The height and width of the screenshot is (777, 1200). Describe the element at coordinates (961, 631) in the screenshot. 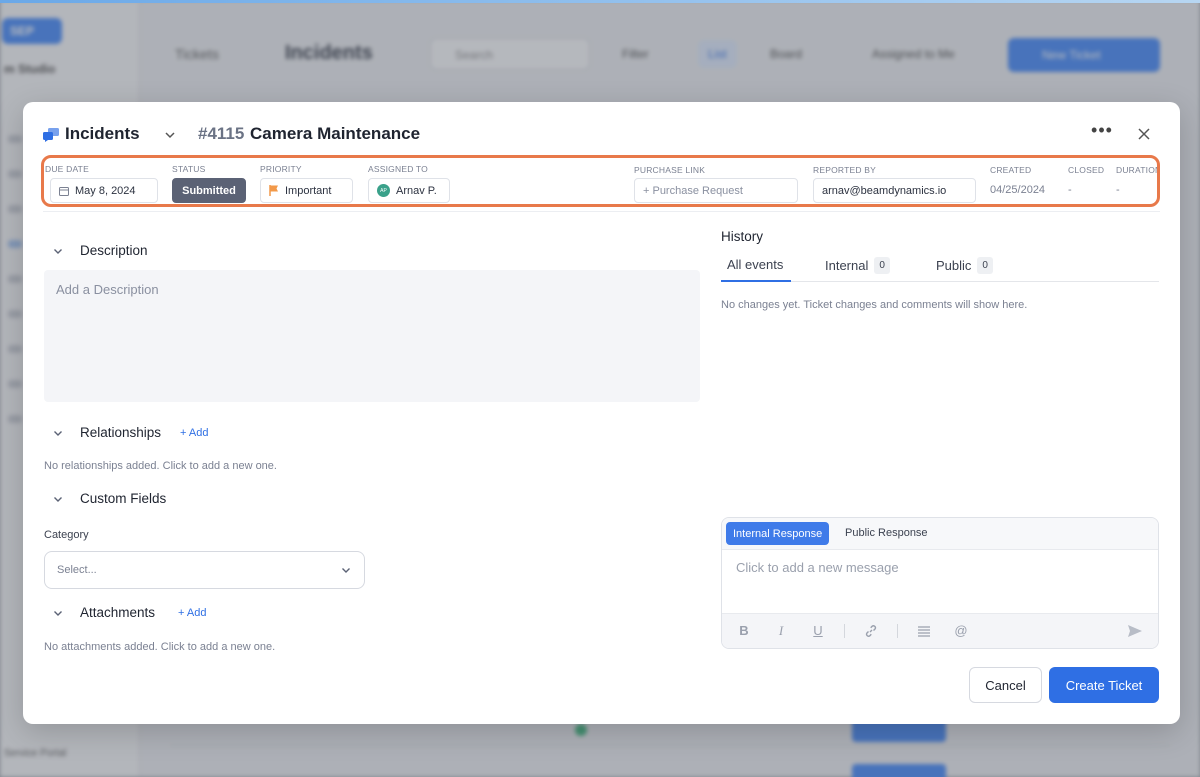

I see `mention-icon: @` at that location.